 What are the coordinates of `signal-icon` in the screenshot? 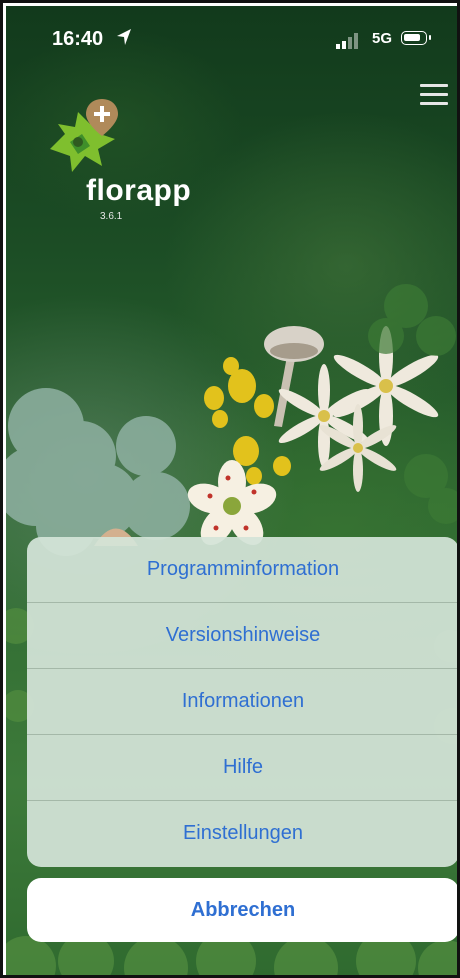 It's located at (347, 41).